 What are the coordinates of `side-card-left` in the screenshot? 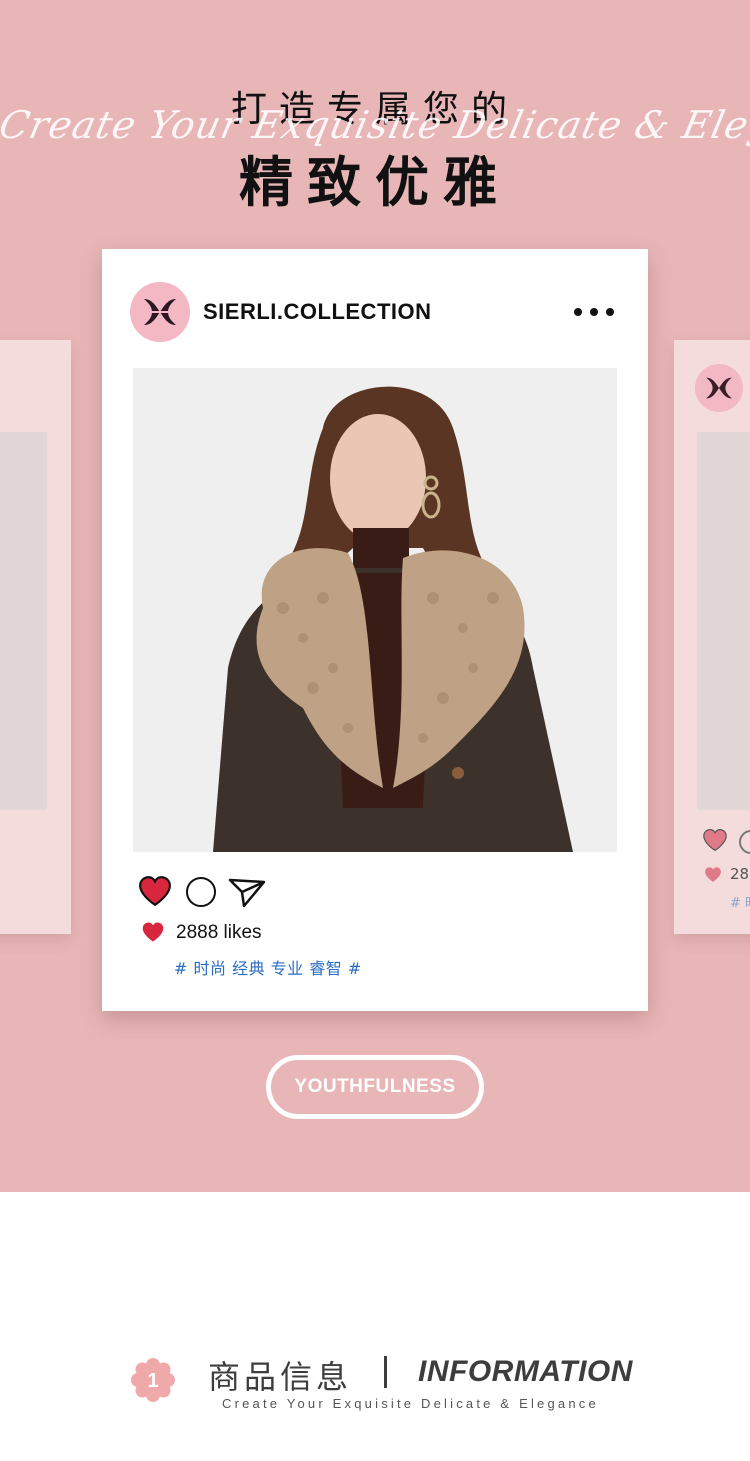 It's located at (35, 637).